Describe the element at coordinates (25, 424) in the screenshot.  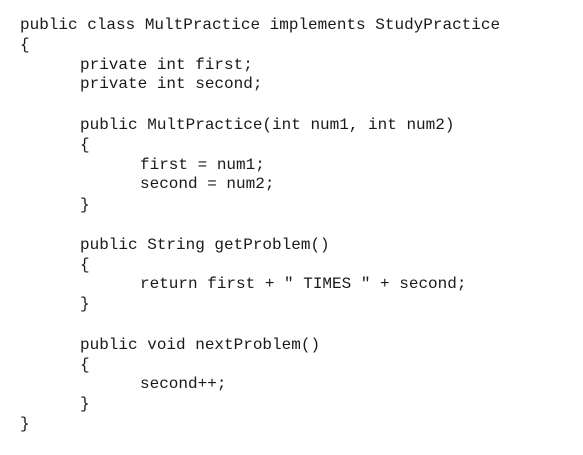
I see `code-line-class-close-brace: }` at that location.